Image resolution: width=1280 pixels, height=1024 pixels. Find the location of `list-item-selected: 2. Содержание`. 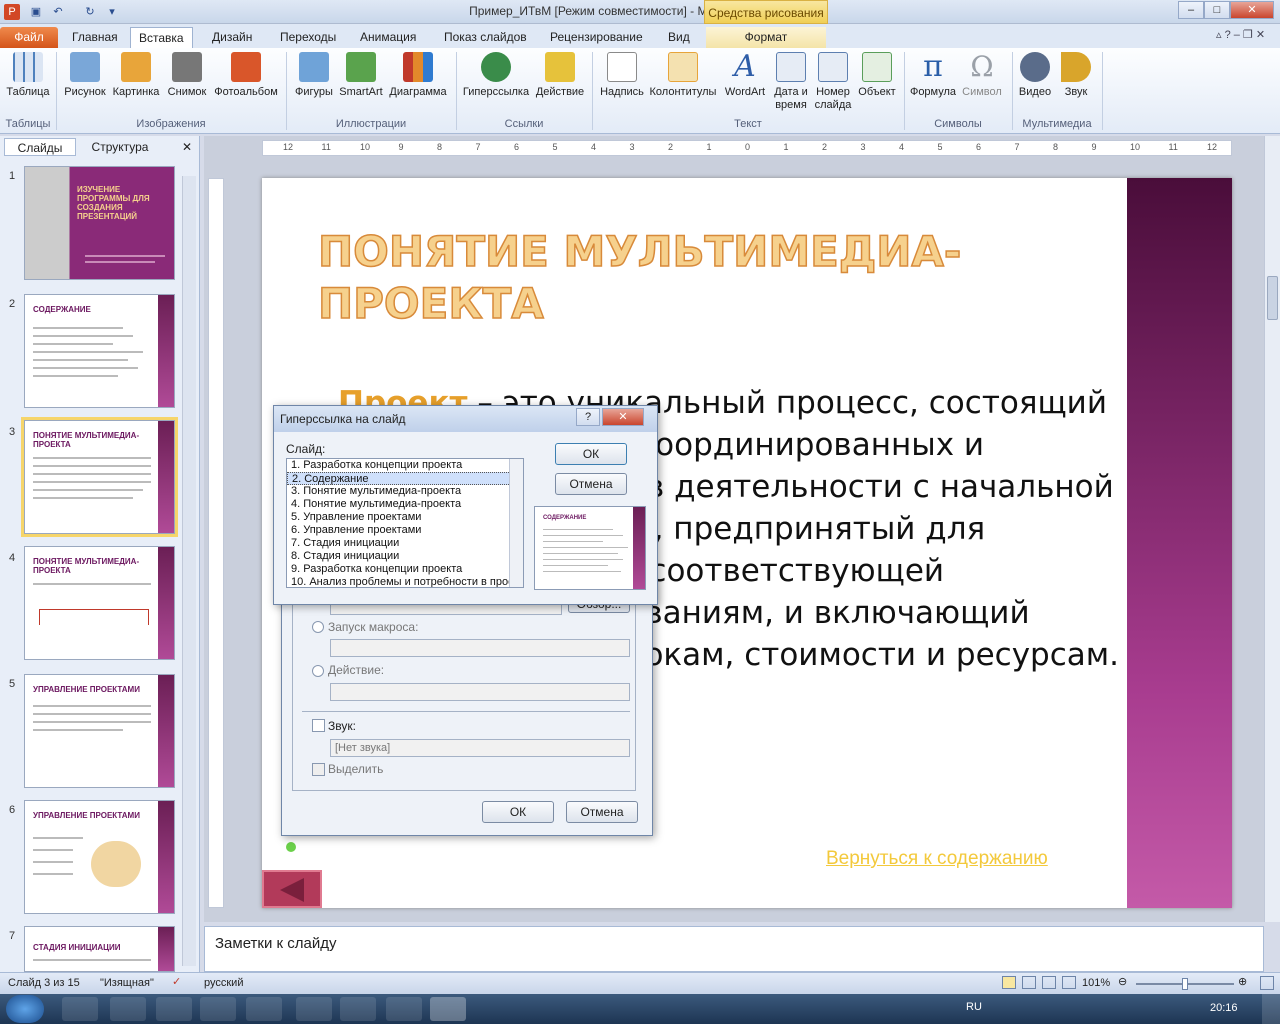

list-item-selected: 2. Содержание is located at coordinates (405, 478).